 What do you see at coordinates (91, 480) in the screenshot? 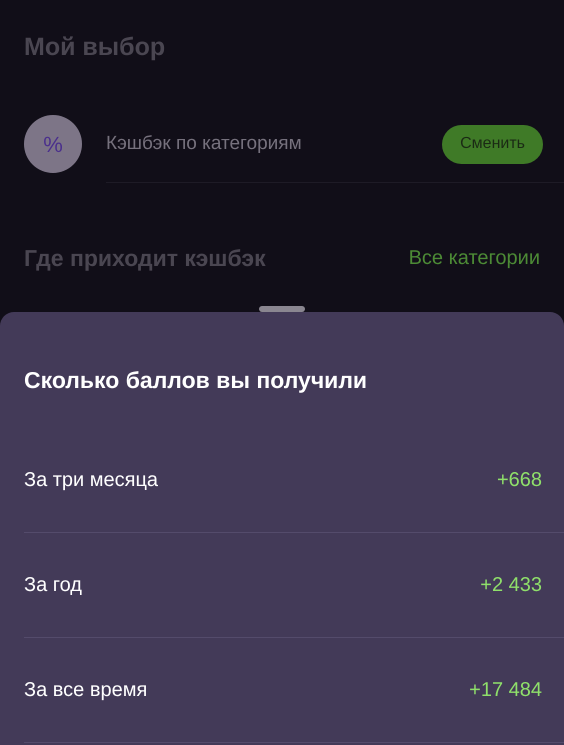
I see `period-label: За три месяца` at bounding box center [91, 480].